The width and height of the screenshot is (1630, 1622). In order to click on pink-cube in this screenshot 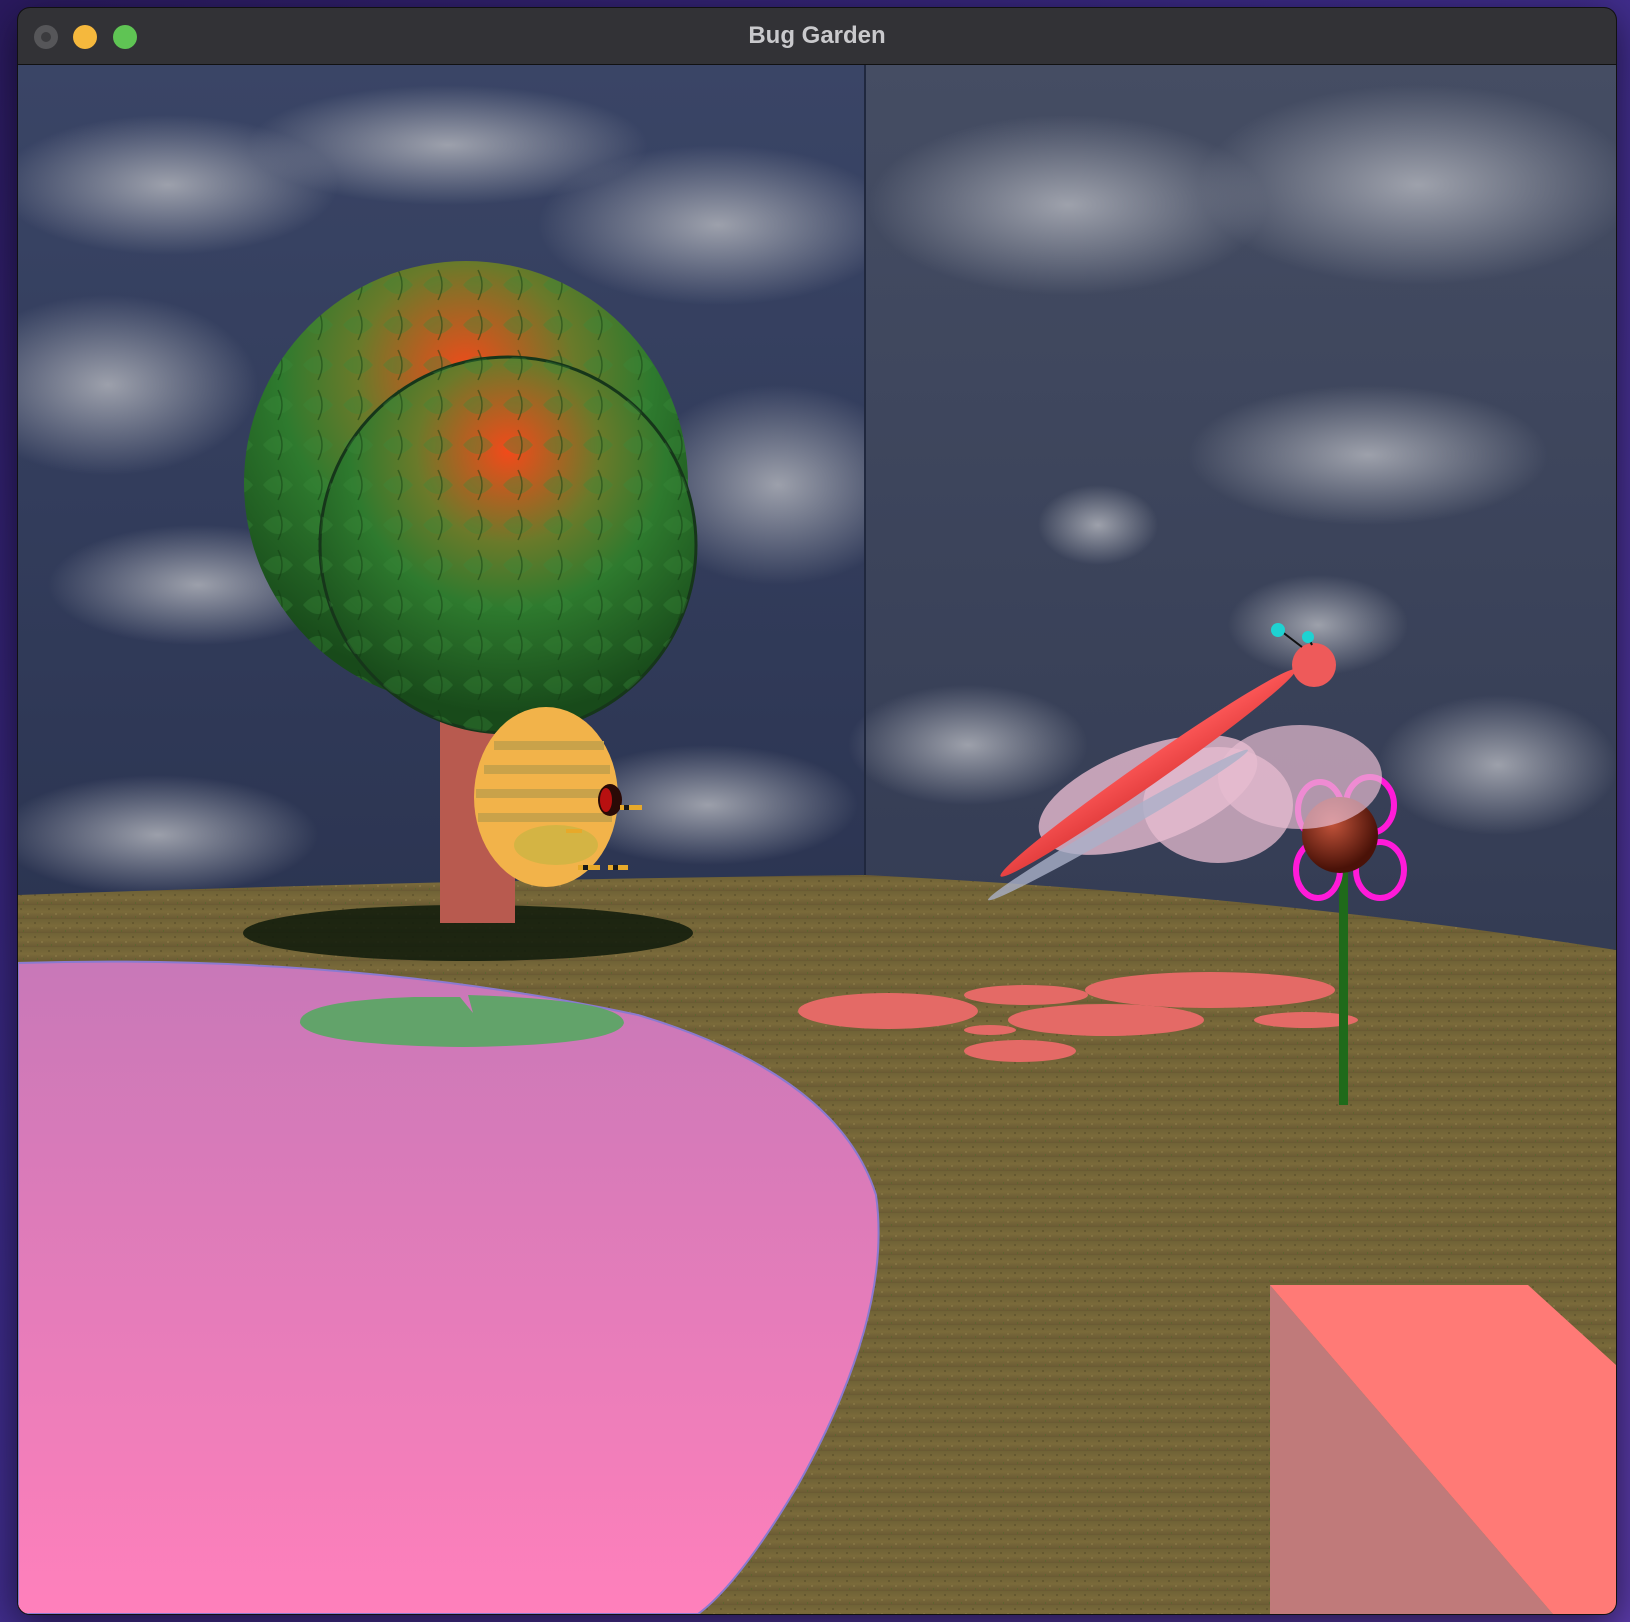, I will do `click(1443, 1449)`.